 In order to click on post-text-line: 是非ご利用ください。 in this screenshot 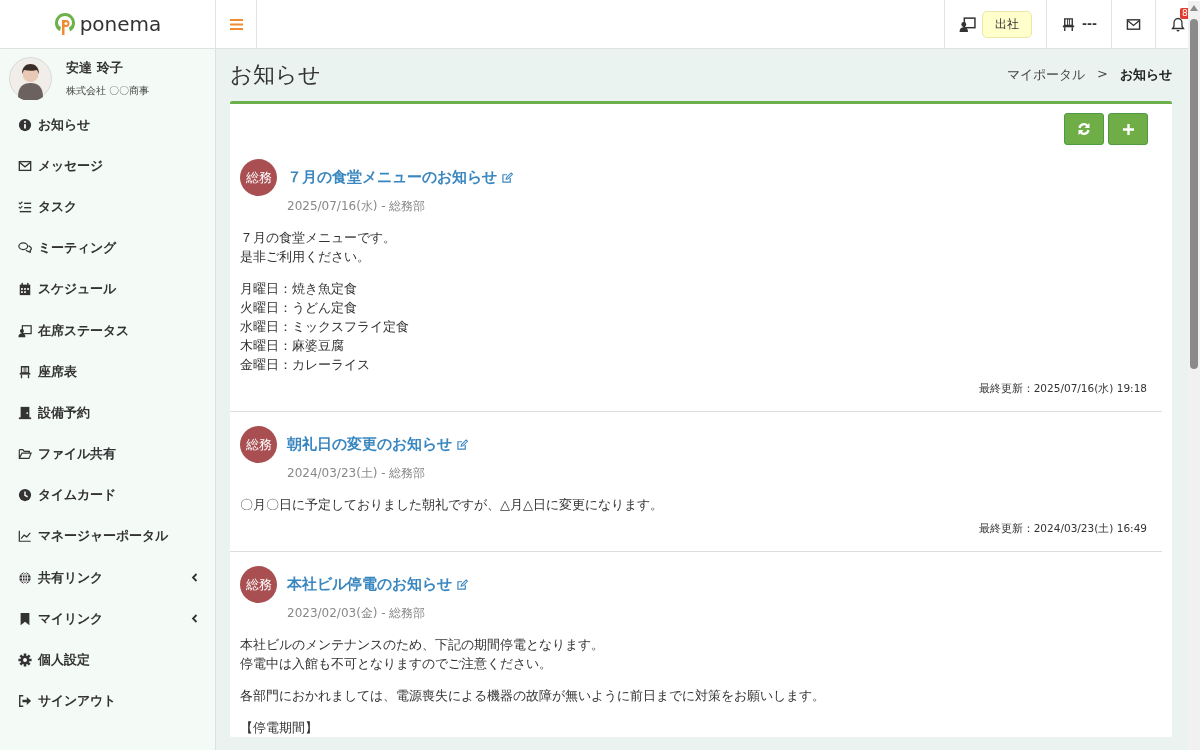, I will do `click(305, 257)`.